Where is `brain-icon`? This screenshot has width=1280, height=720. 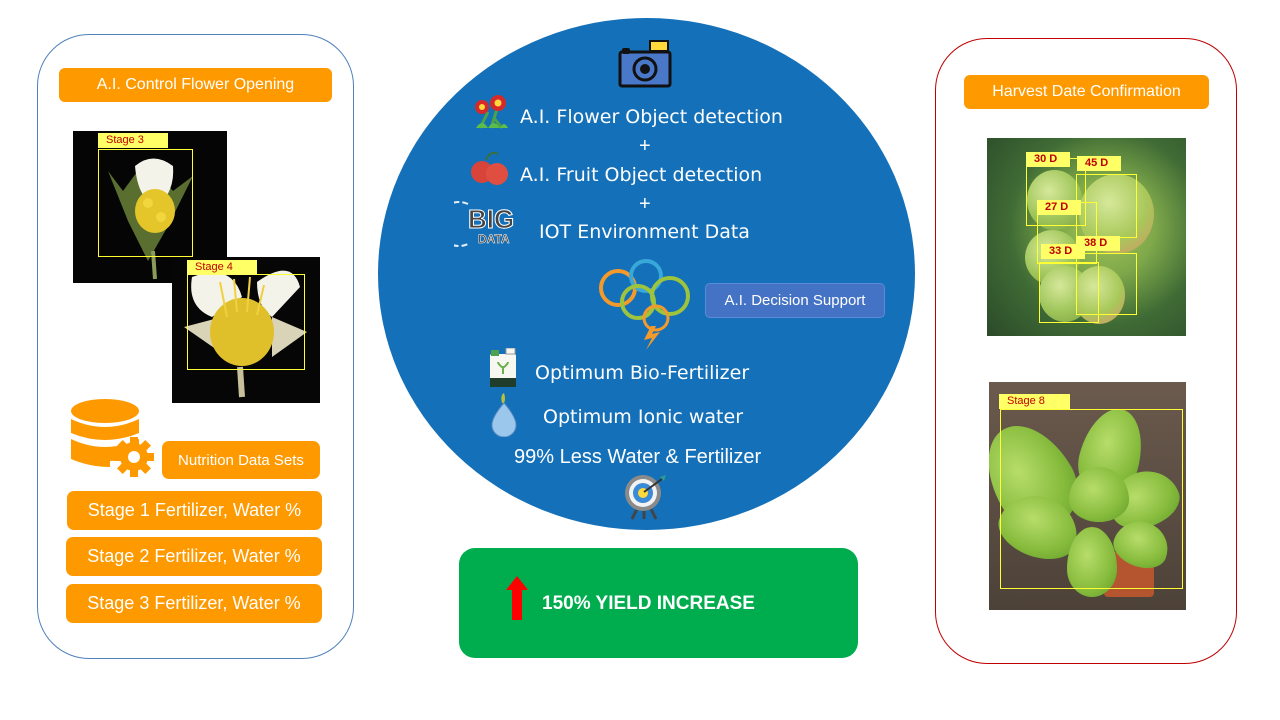
brain-icon is located at coordinates (644, 304).